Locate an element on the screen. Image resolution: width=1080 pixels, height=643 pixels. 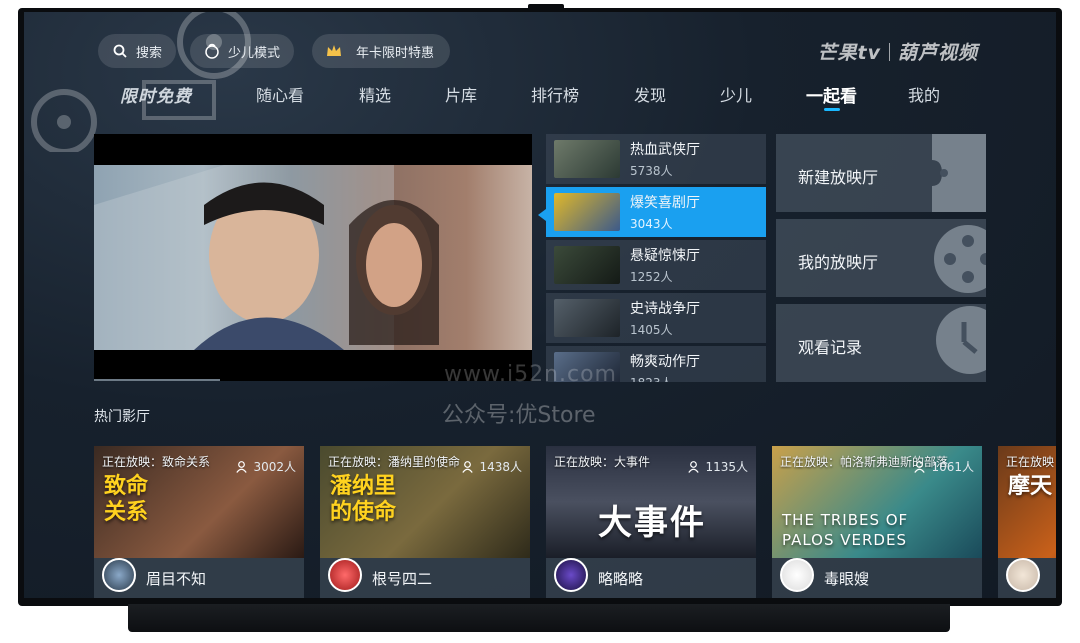
card-viewer-count: 3002人 is located at coordinates (274, 467).